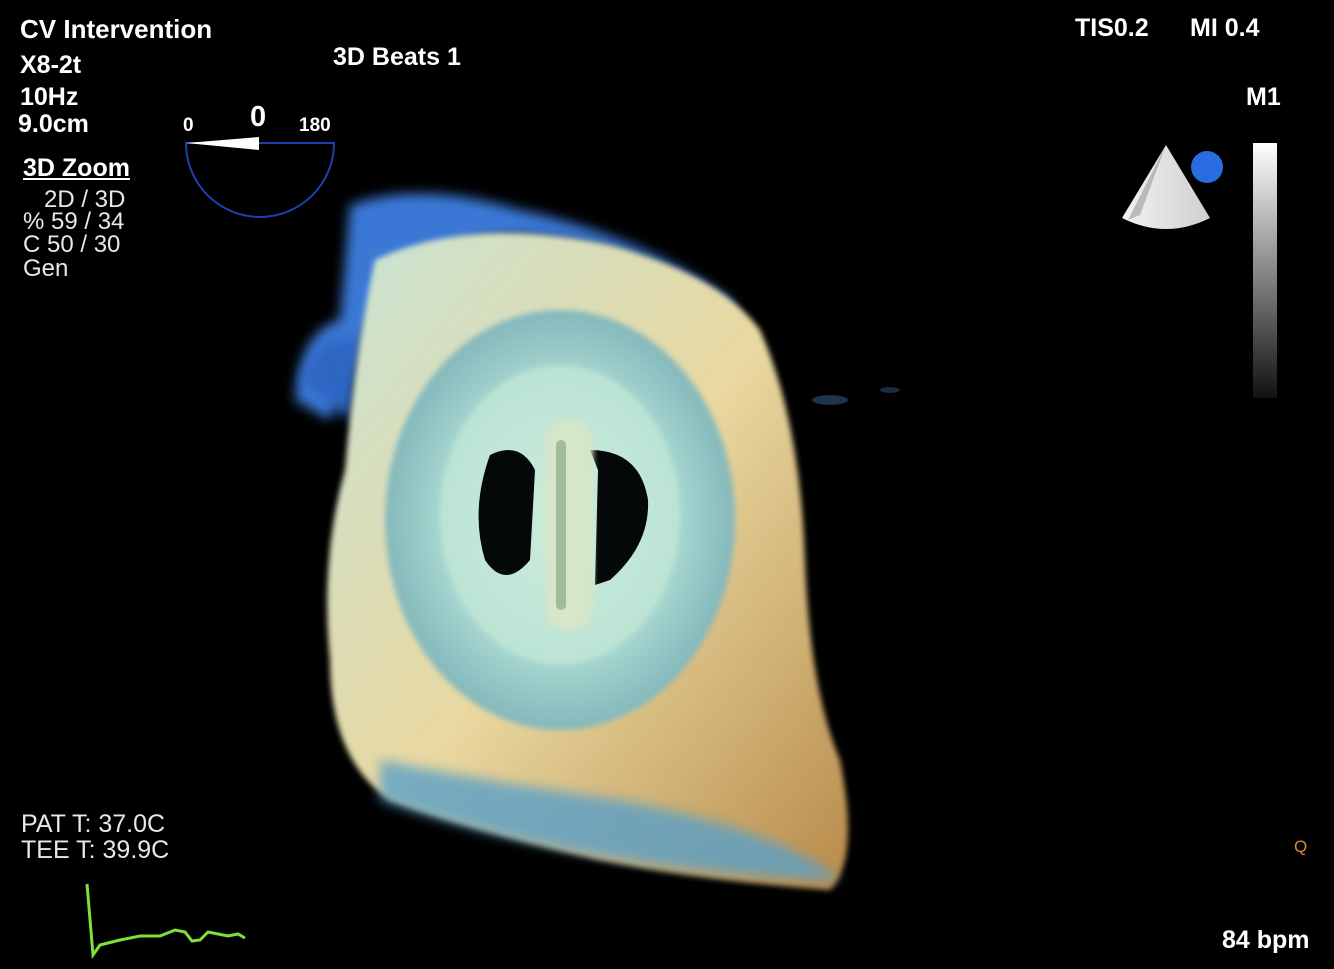 The image size is (1334, 969). Describe the element at coordinates (1263, 97) in the screenshot. I see `map-label: M1` at that location.